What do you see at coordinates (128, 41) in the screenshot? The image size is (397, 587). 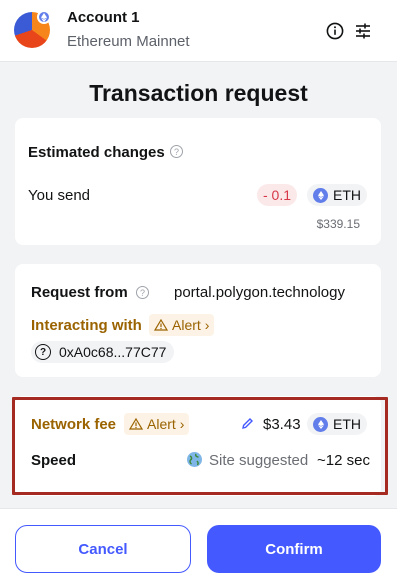 I see `network-name: Ethereum Mainnet` at bounding box center [128, 41].